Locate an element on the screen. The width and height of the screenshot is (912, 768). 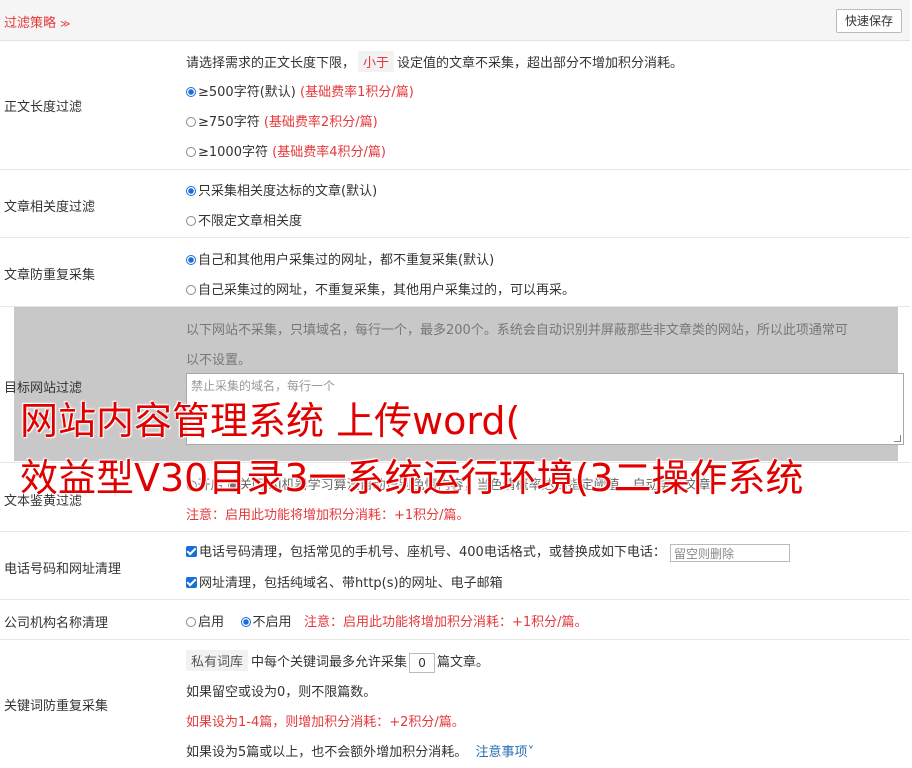
org-disable-option: 不启用 is located at coordinates (266, 622).